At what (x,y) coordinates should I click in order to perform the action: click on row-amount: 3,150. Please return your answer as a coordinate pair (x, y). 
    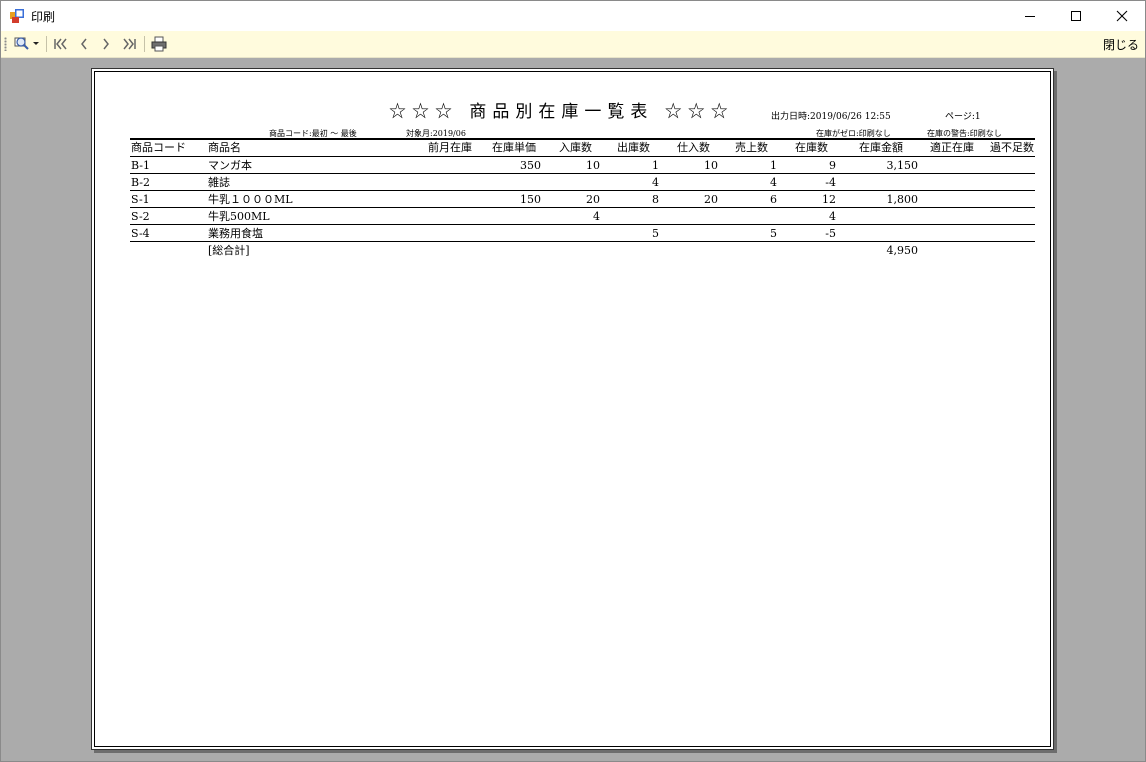
    Looking at the image, I should click on (902, 165).